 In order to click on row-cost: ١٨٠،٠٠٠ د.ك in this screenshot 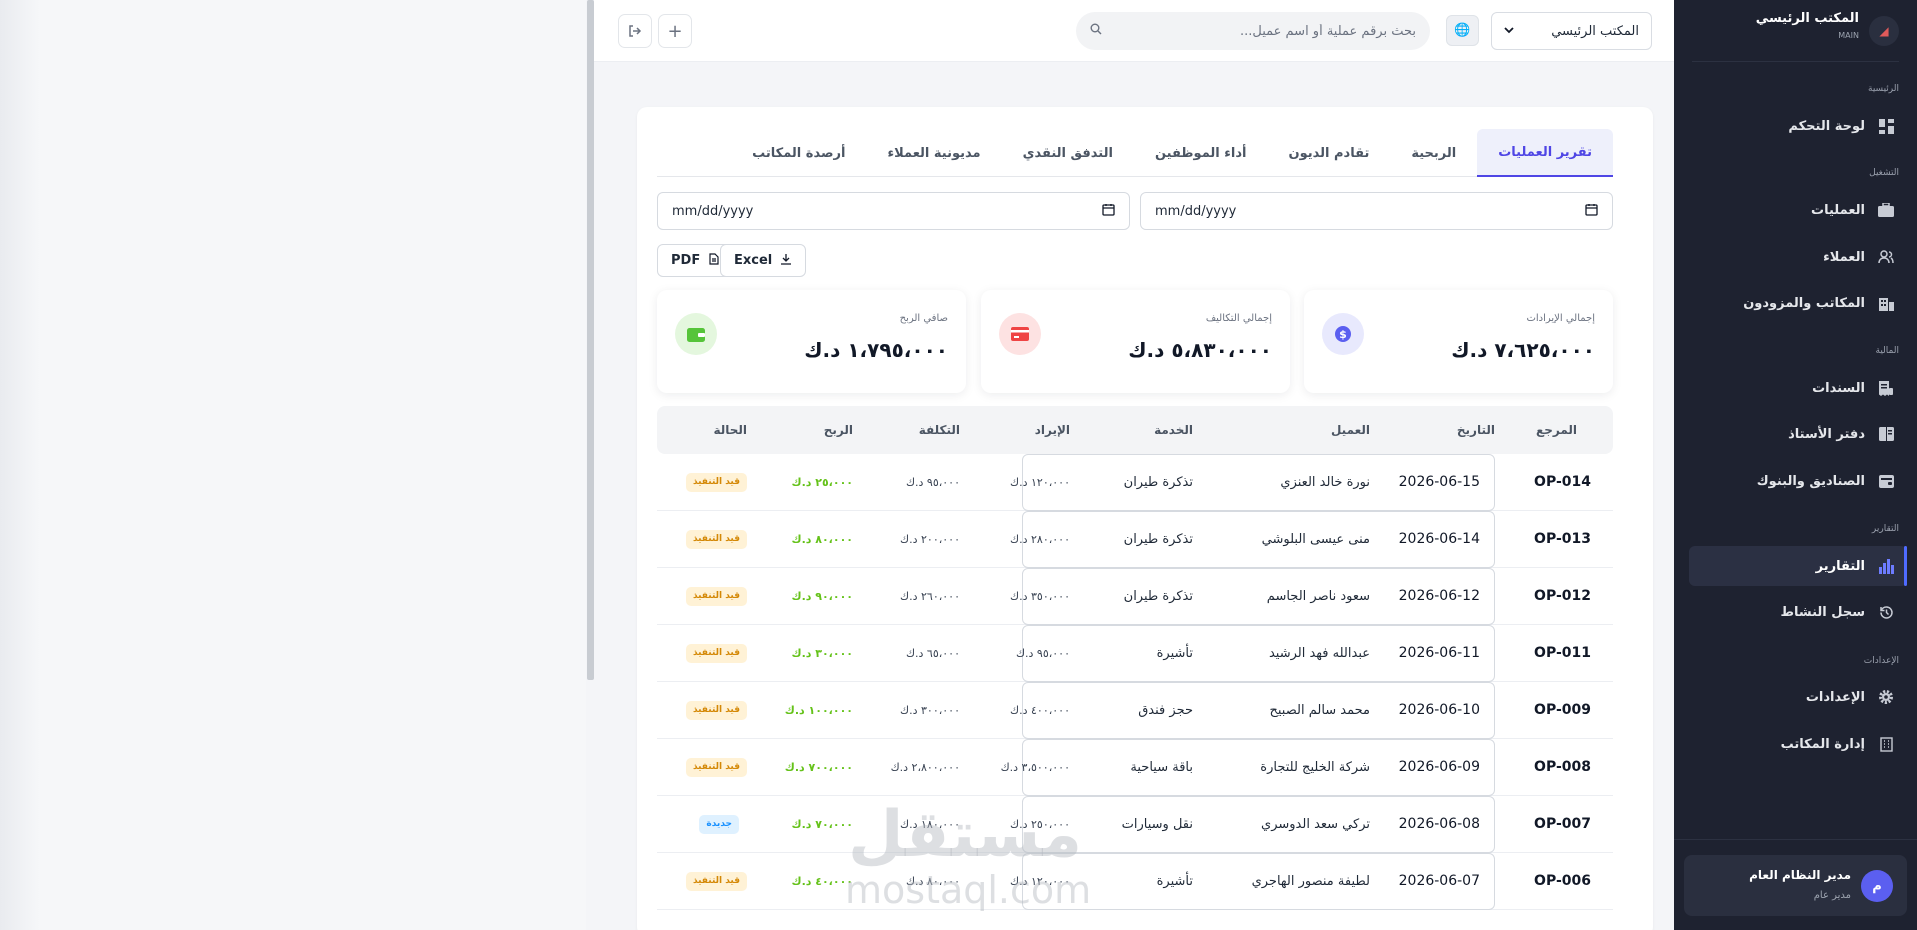, I will do `click(930, 824)`.